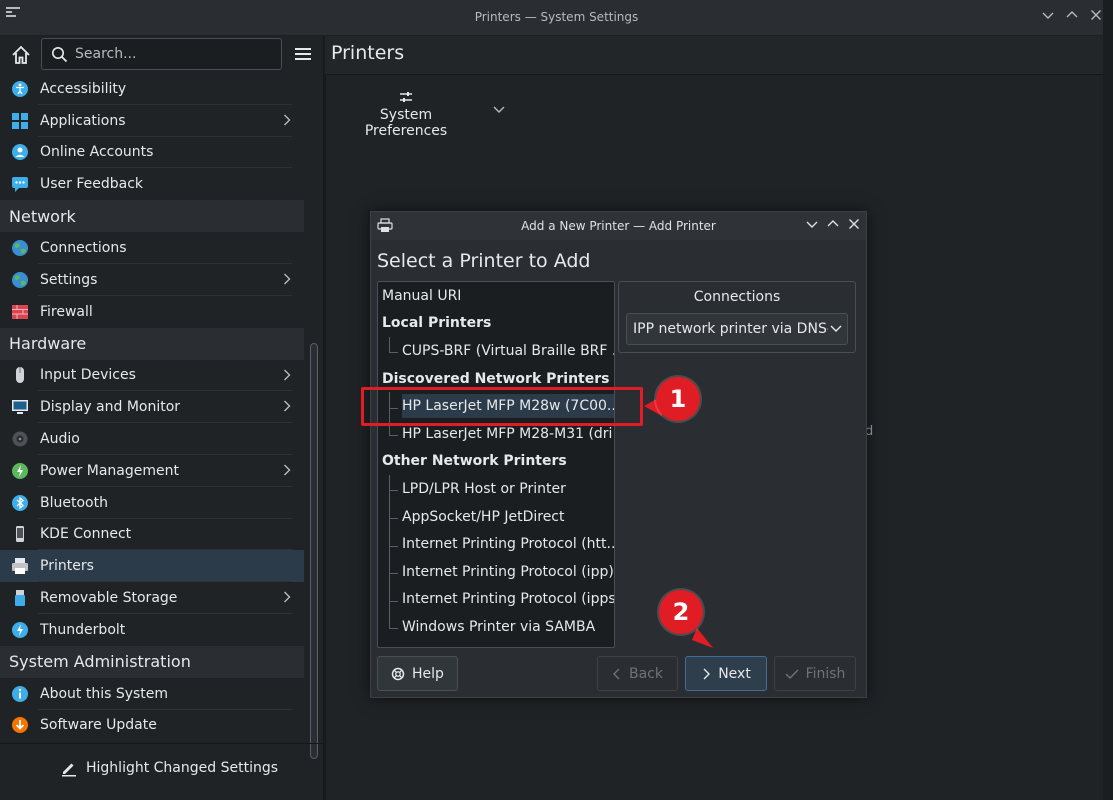 Image resolution: width=1113 pixels, height=800 pixels. What do you see at coordinates (825, 673) in the screenshot?
I see `finish-label: Finish` at bounding box center [825, 673].